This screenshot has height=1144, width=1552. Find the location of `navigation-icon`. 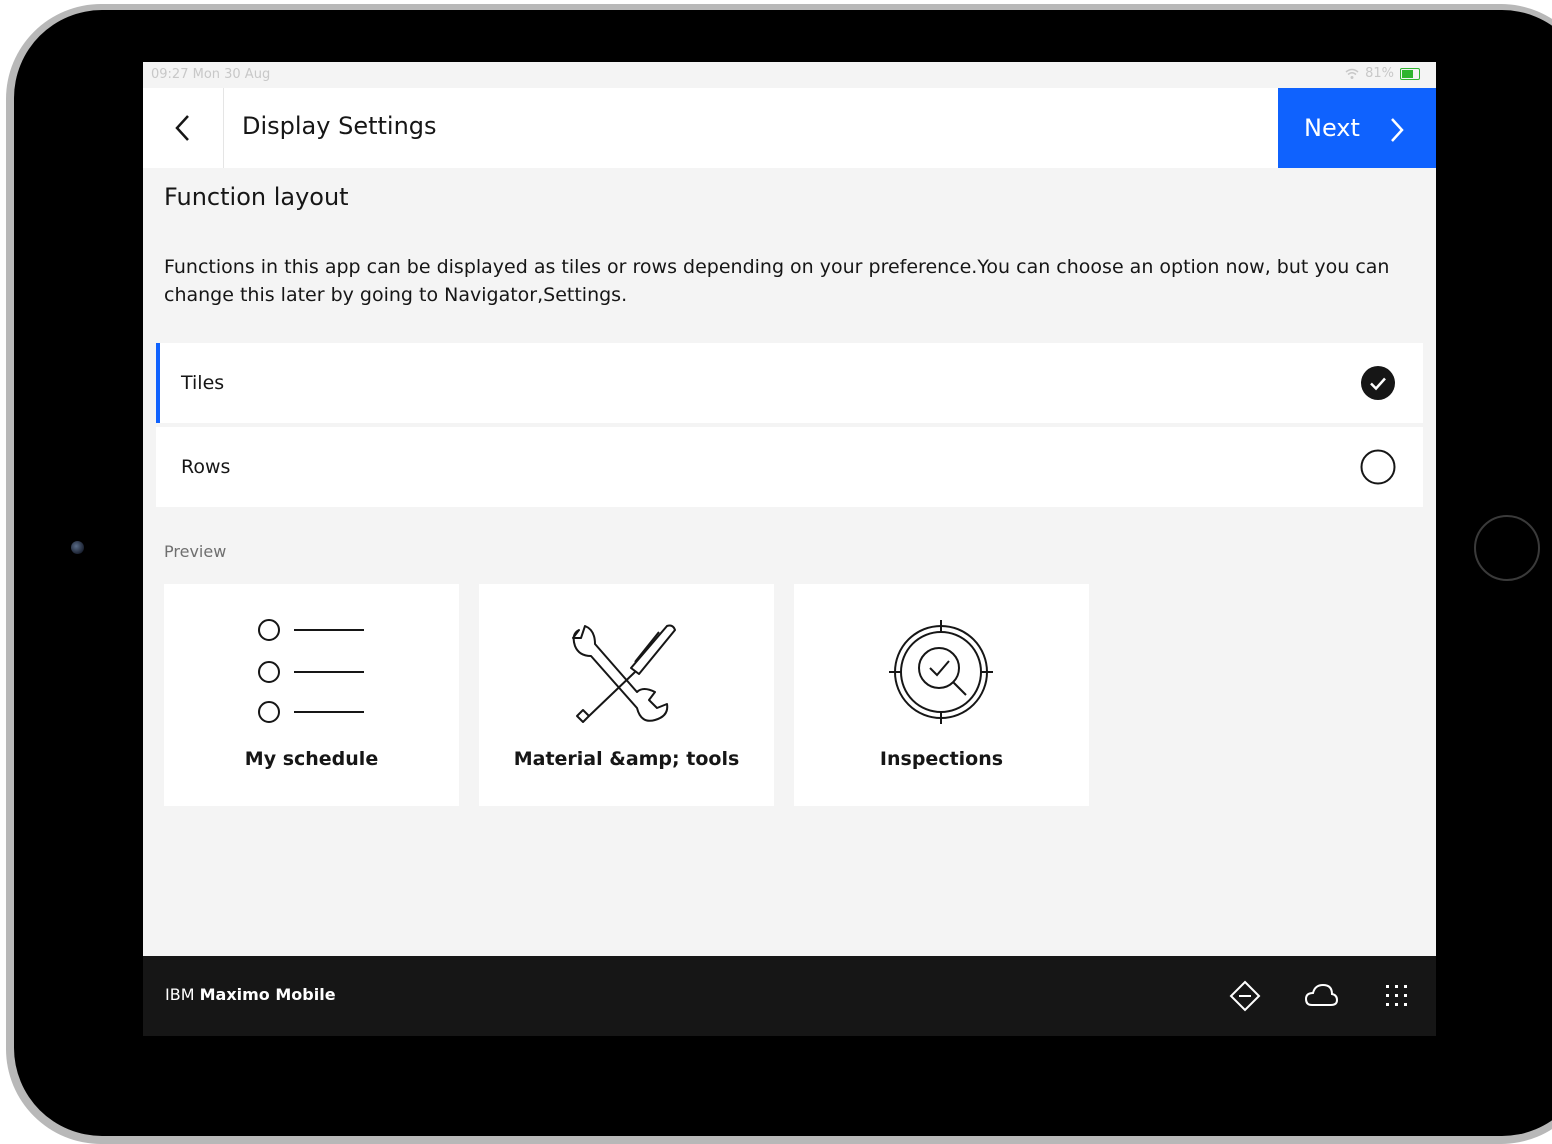

navigation-icon is located at coordinates (1245, 996).